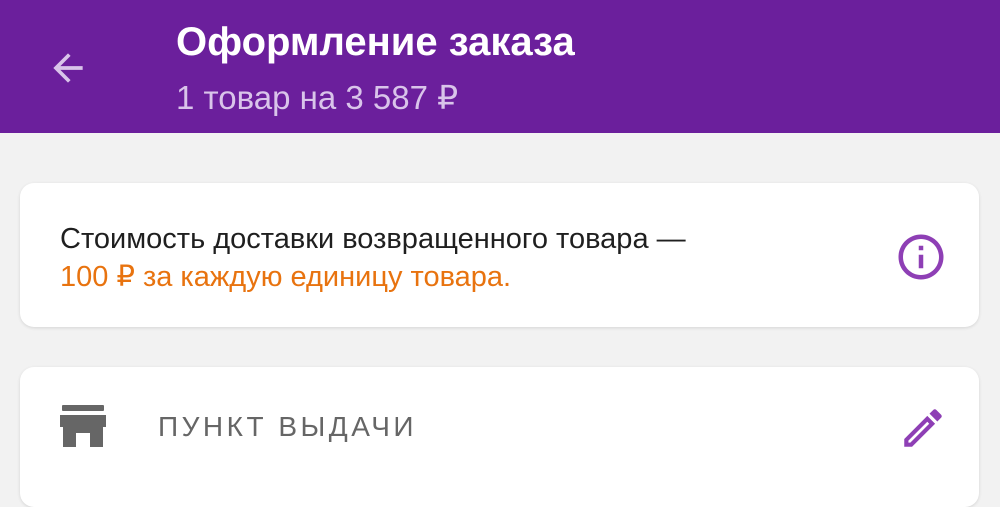  I want to click on info-icon, so click(921, 257).